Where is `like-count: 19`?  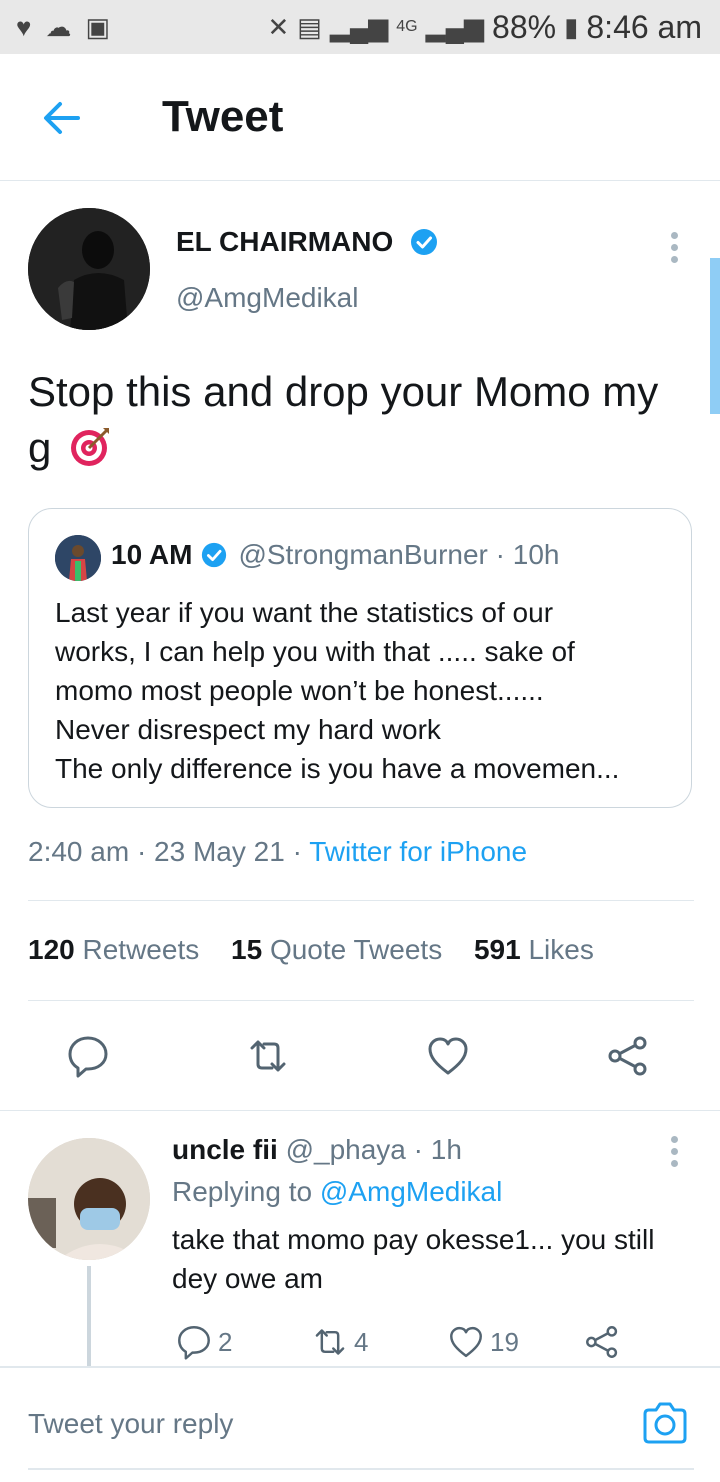 like-count: 19 is located at coordinates (504, 1341).